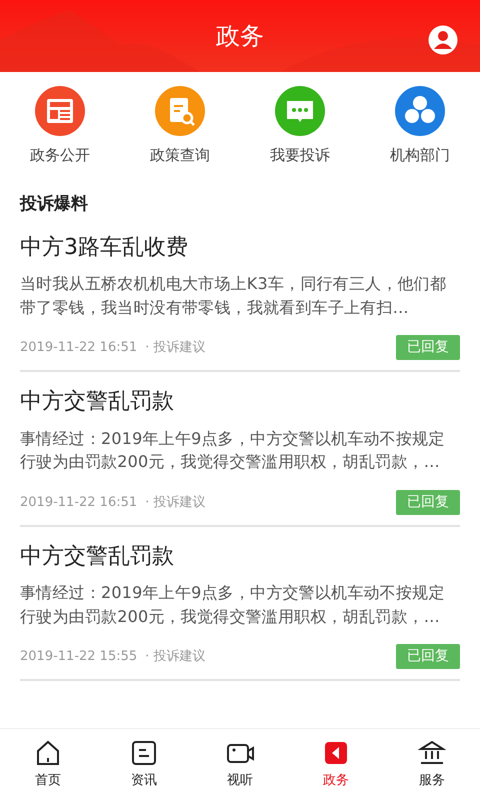 The width and height of the screenshot is (480, 800). What do you see at coordinates (60, 111) in the screenshot?
I see `newspaper-icon` at bounding box center [60, 111].